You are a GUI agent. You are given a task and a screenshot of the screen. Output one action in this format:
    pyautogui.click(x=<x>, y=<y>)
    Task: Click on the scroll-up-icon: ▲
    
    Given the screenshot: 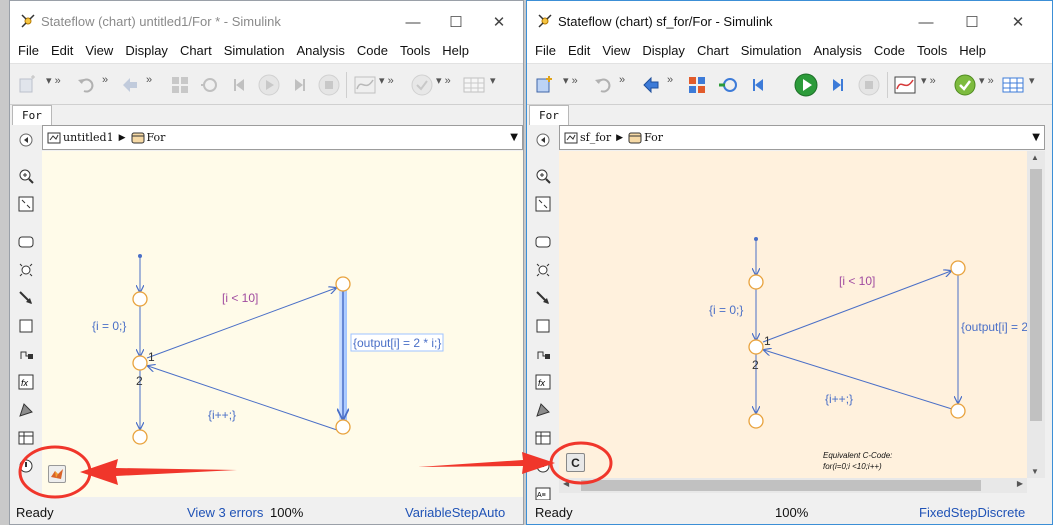 What is the action you would take?
    pyautogui.click(x=1035, y=157)
    